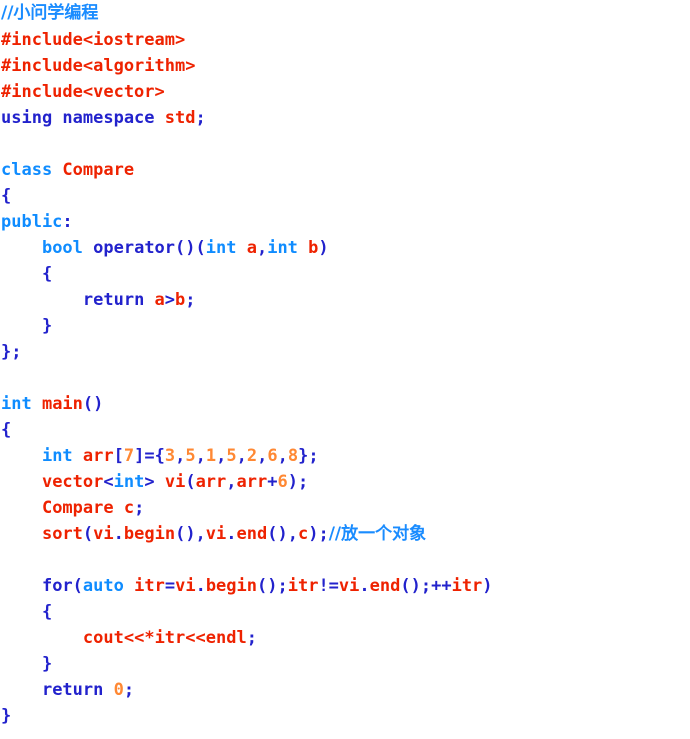 The image size is (690, 739). Describe the element at coordinates (441, 586) in the screenshot. I see `code-token-punct: ++` at that location.